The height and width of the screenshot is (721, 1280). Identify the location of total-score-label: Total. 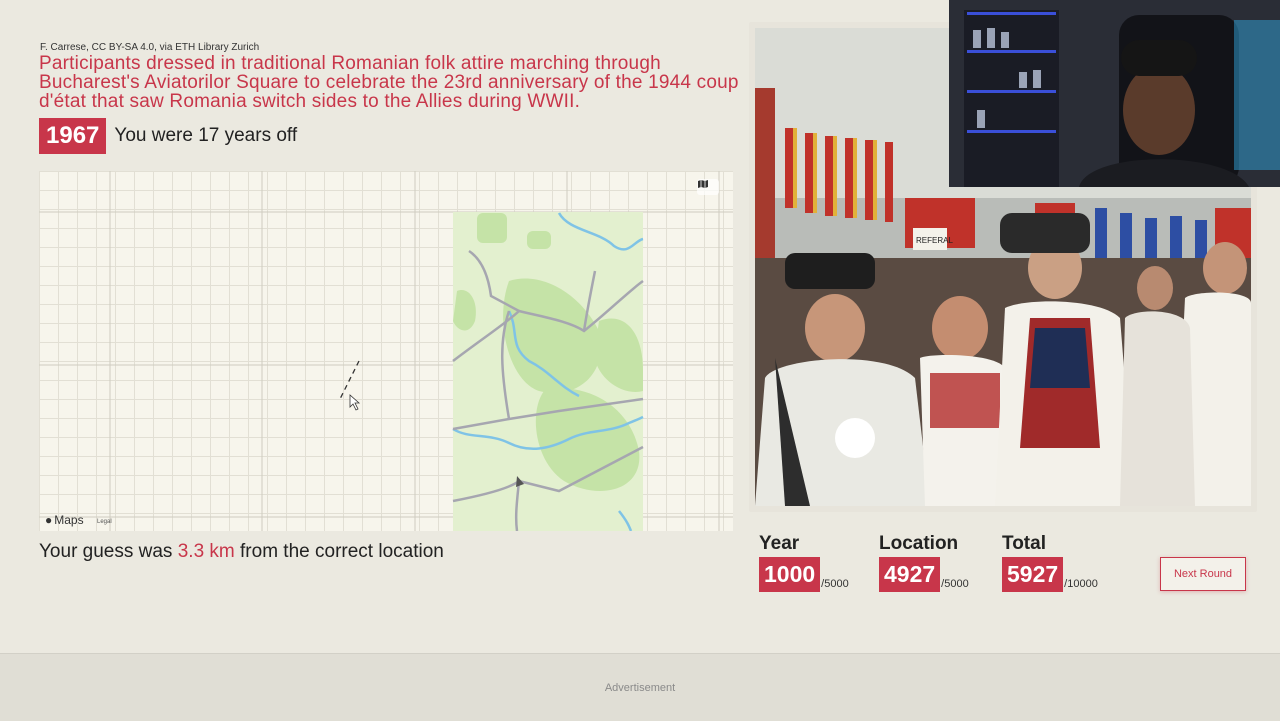
(1024, 543).